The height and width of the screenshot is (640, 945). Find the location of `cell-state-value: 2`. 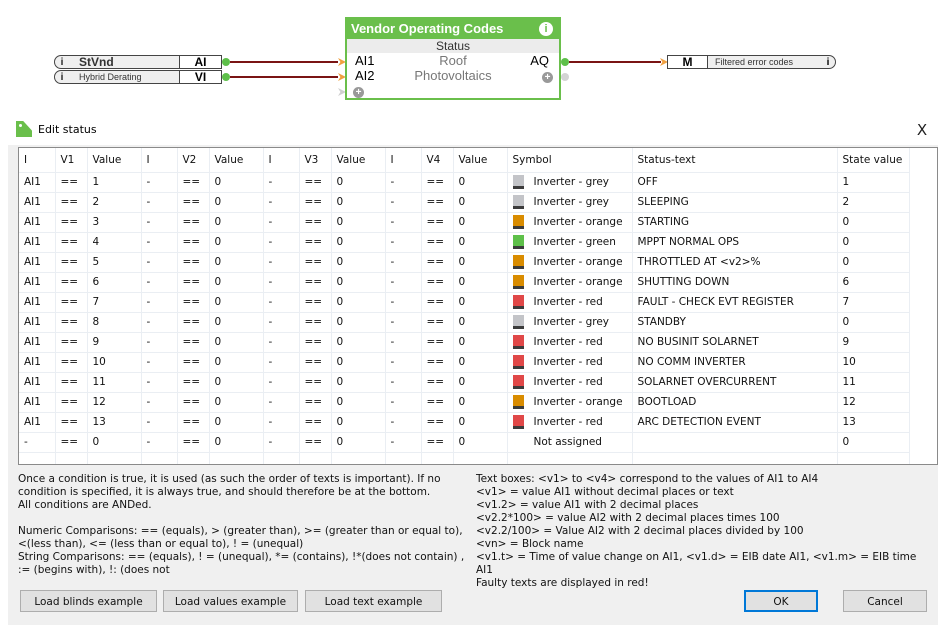

cell-state-value: 2 is located at coordinates (873, 202).